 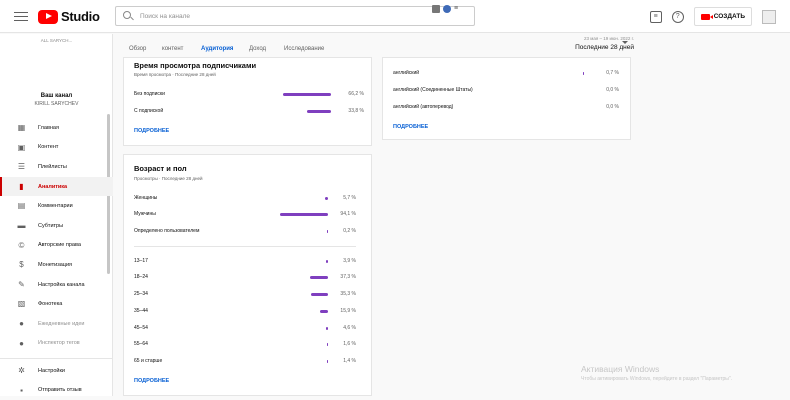 What do you see at coordinates (21, 206) in the screenshot?
I see `comments-icon: ▤` at bounding box center [21, 206].